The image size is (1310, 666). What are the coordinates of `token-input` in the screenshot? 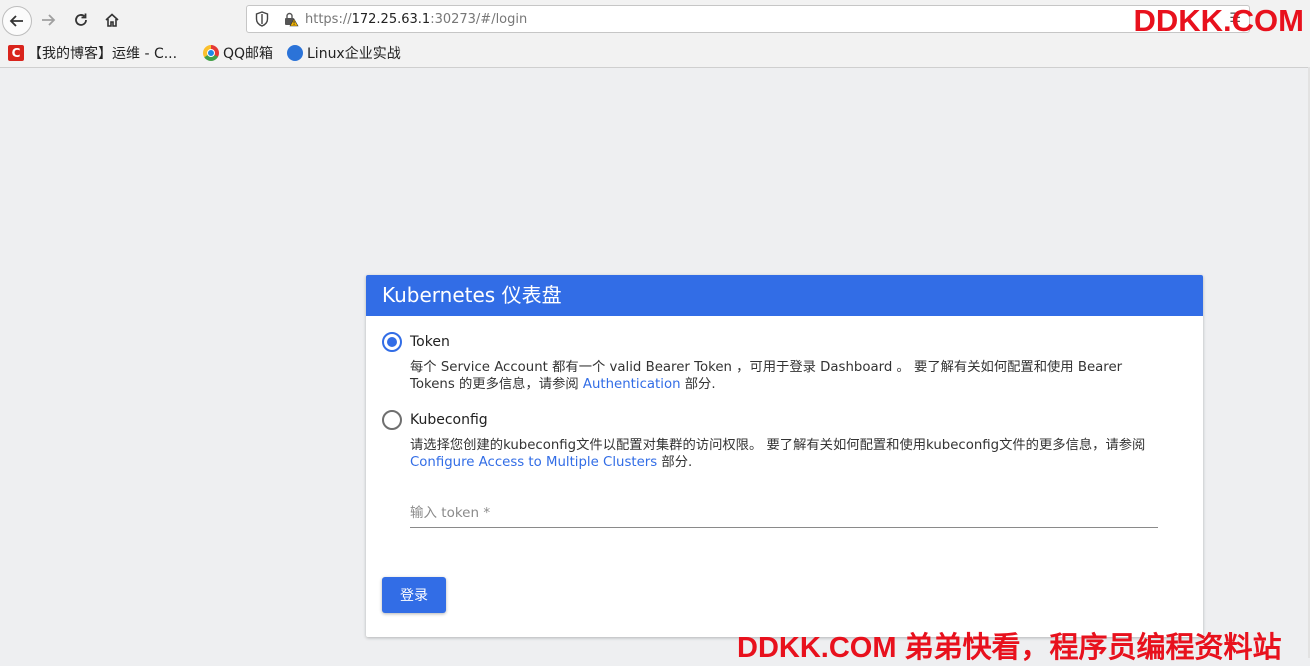 It's located at (784, 513).